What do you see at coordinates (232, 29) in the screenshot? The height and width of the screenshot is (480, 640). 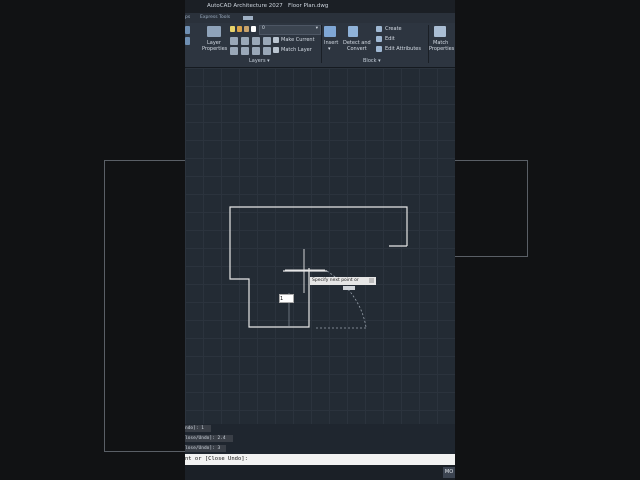 I see `lightbulb-icon` at bounding box center [232, 29].